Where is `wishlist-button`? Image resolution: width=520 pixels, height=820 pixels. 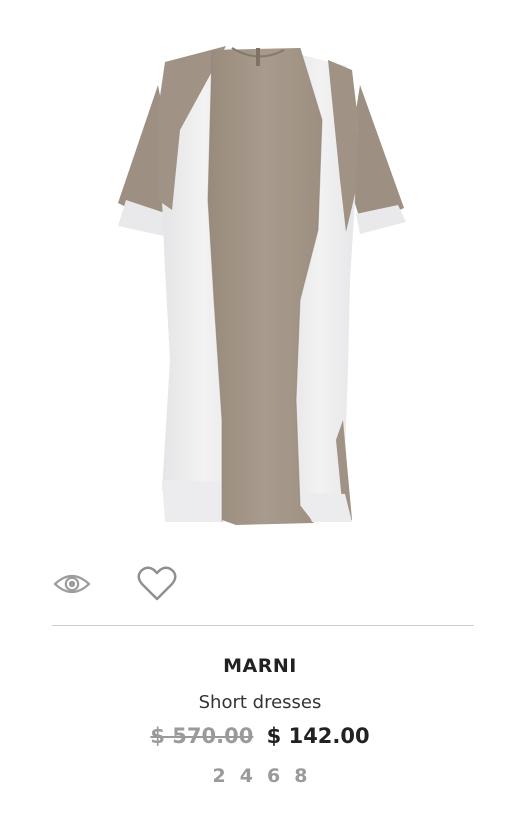 wishlist-button is located at coordinates (157, 584).